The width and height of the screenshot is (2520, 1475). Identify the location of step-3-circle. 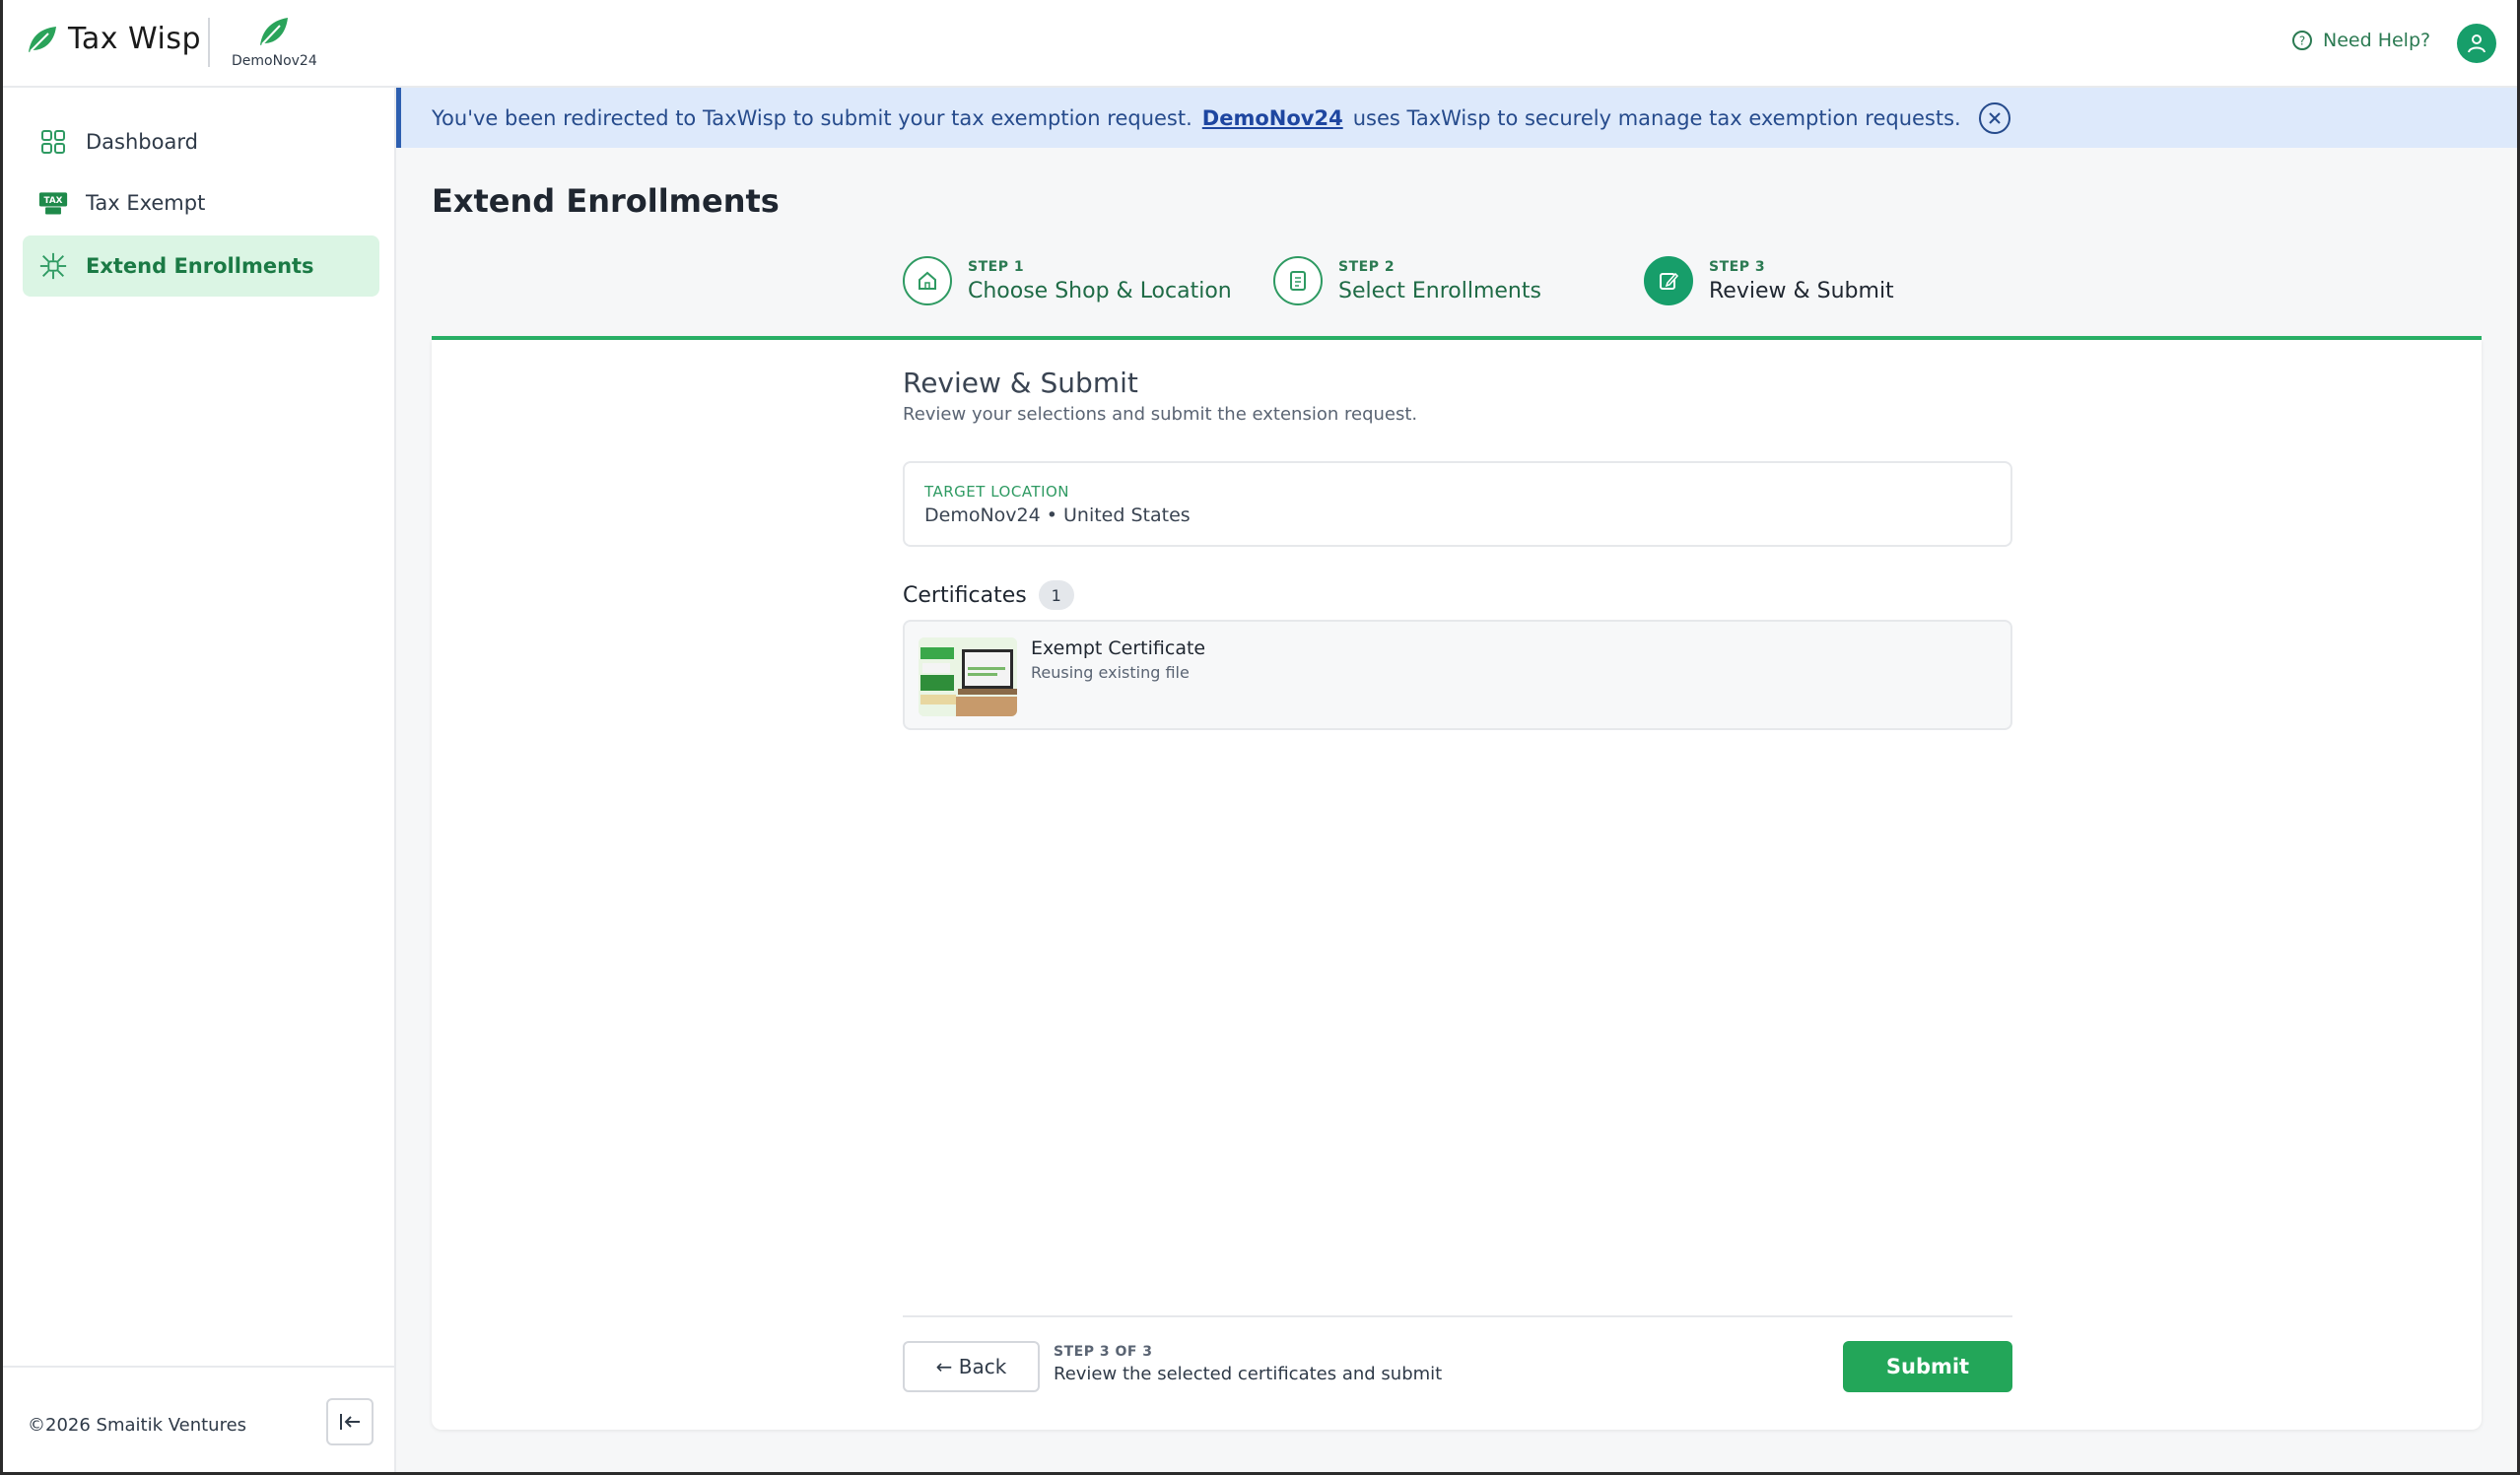
(1668, 280).